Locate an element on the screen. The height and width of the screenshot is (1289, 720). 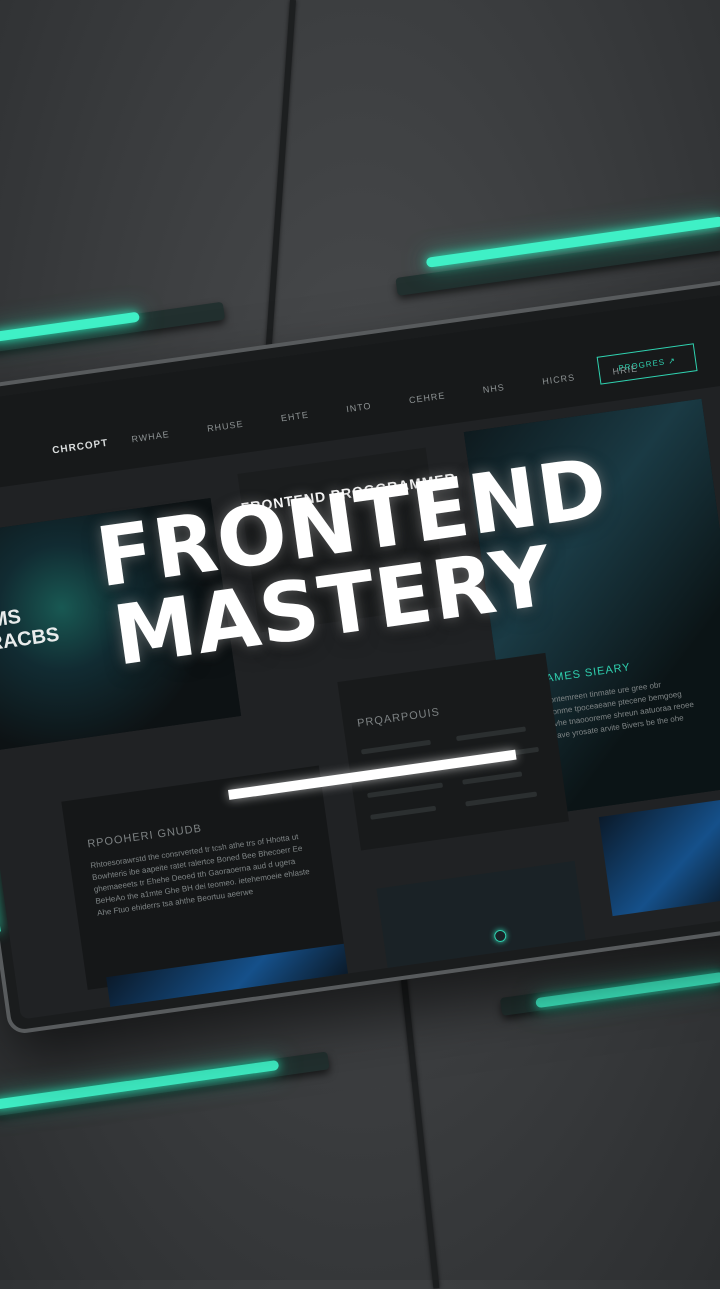
site-logo: CHRCOPT is located at coordinates (80, 447).